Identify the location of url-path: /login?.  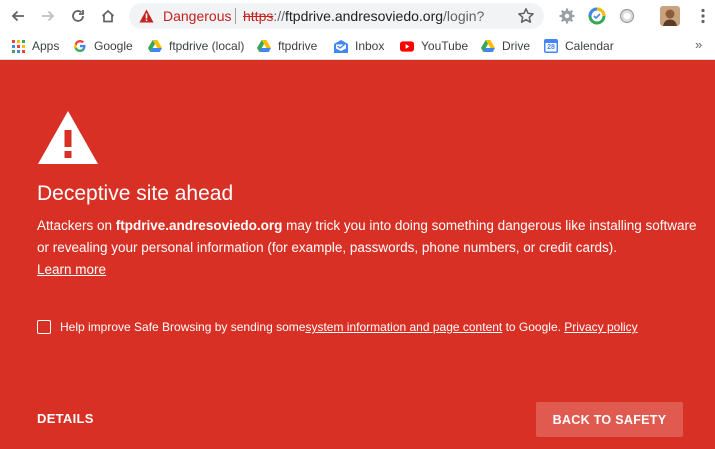
(464, 16).